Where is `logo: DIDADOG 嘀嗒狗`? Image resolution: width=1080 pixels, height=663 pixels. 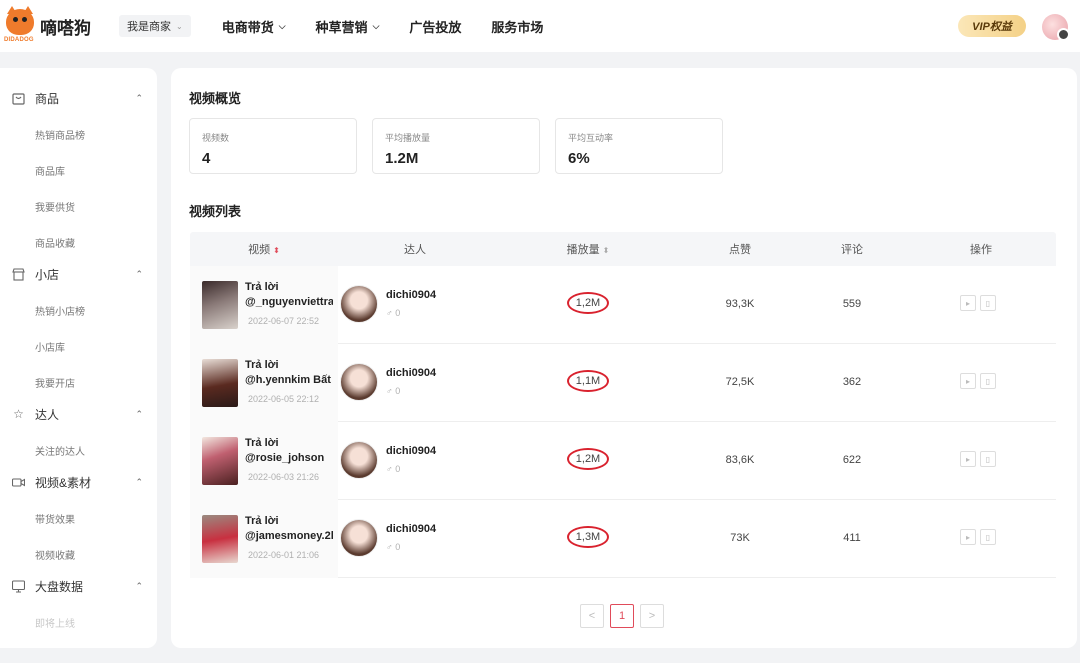
logo: DIDADOG 嘀嗒狗 is located at coordinates (47, 24).